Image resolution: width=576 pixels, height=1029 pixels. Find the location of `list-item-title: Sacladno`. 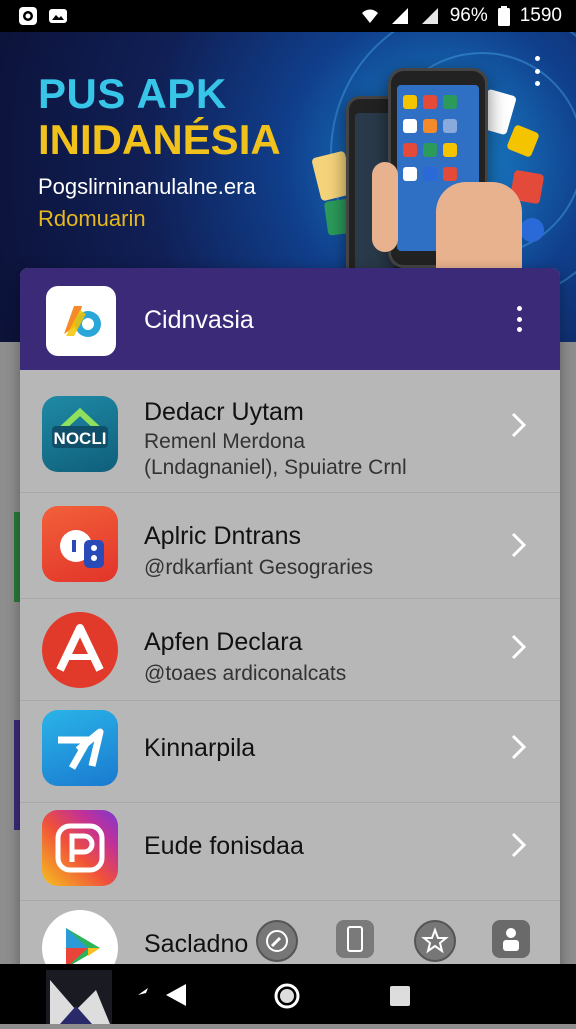

list-item-title: Sacladno is located at coordinates (196, 944).